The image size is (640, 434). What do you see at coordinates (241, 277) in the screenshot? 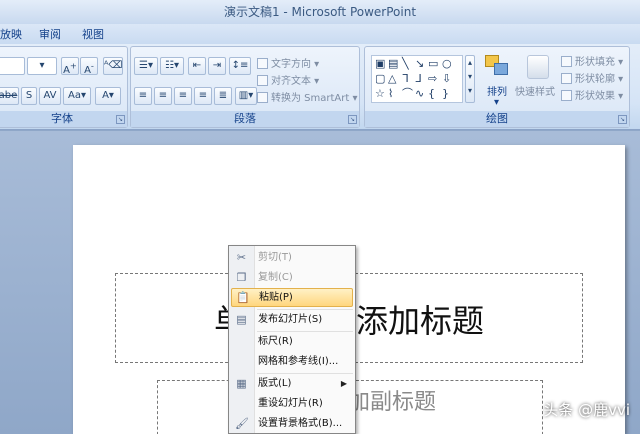
I see `copy-icon: ❐` at bounding box center [241, 277].